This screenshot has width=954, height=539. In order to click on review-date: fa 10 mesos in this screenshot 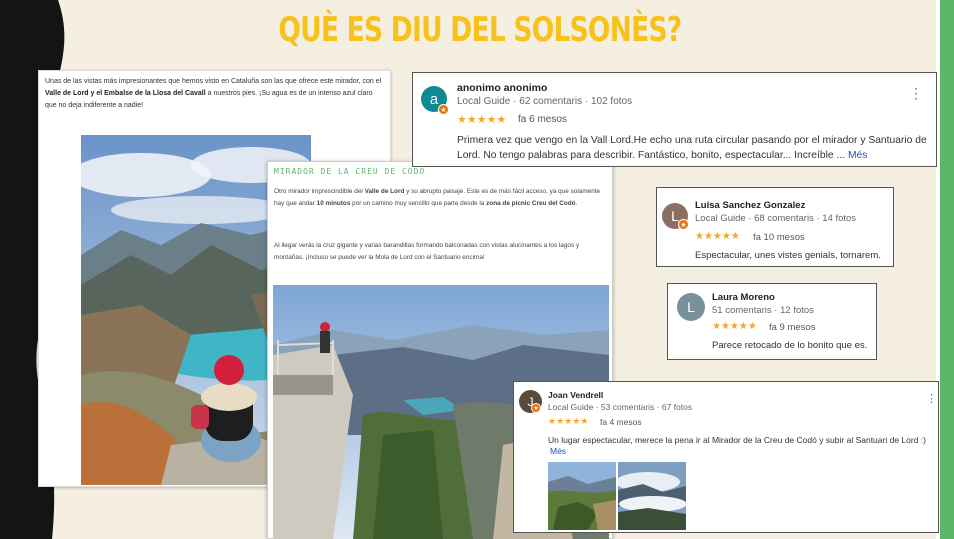, I will do `click(779, 237)`.